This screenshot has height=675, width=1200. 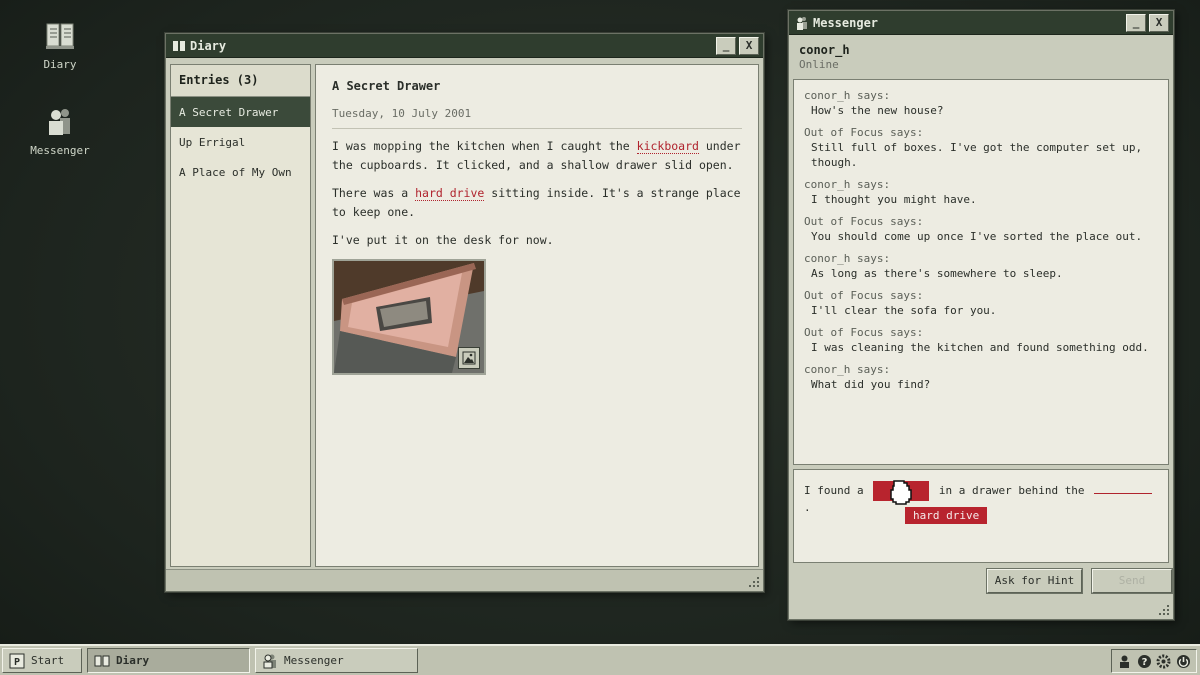 I want to click on desktop-icon-diary: Diary, so click(x=60, y=44).